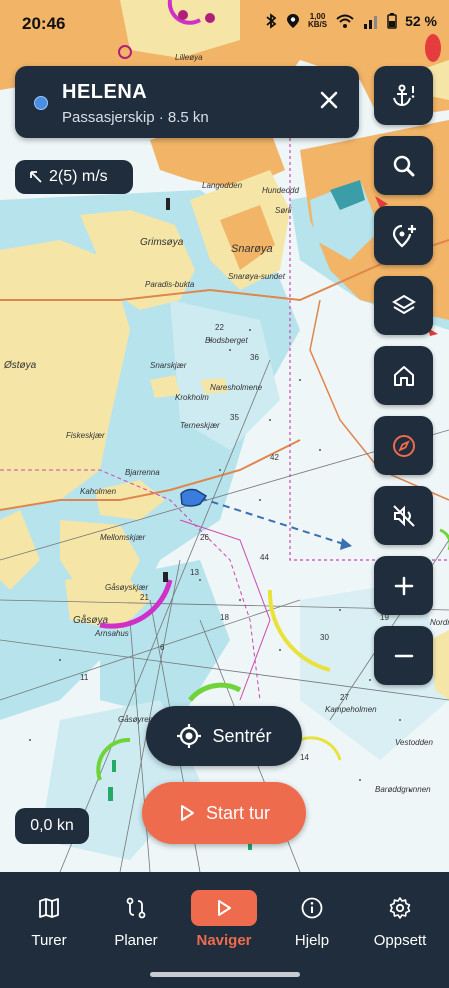  Describe the element at coordinates (192, 397) in the screenshot. I see `map-label: Krokholm` at that location.